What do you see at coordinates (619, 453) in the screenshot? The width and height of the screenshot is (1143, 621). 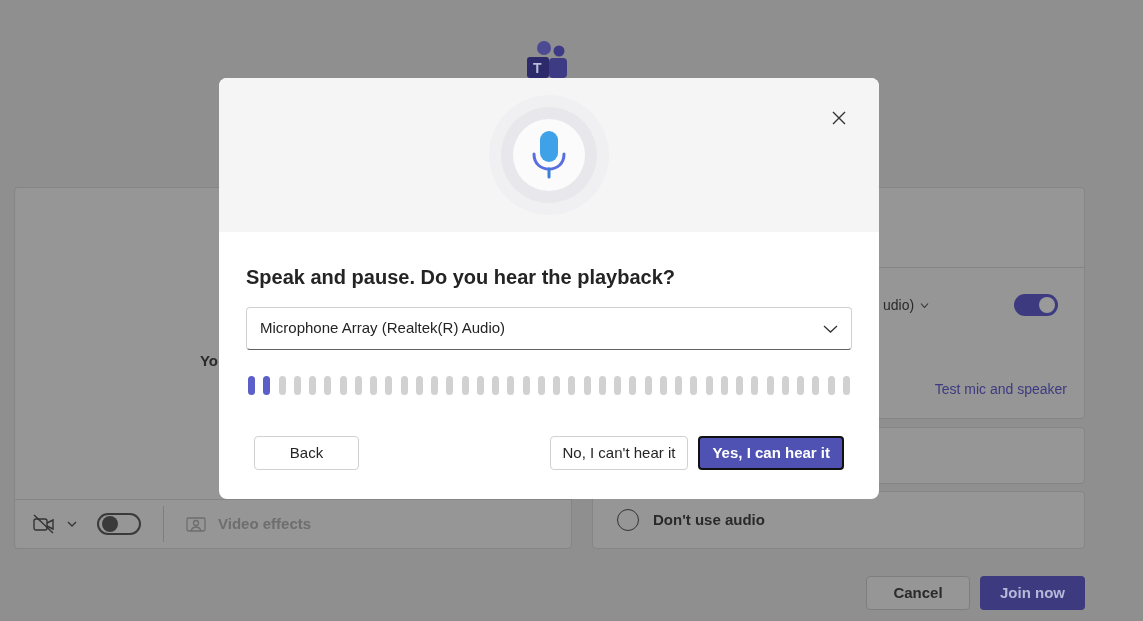 I see `dialog-button: No, I can't hear it` at bounding box center [619, 453].